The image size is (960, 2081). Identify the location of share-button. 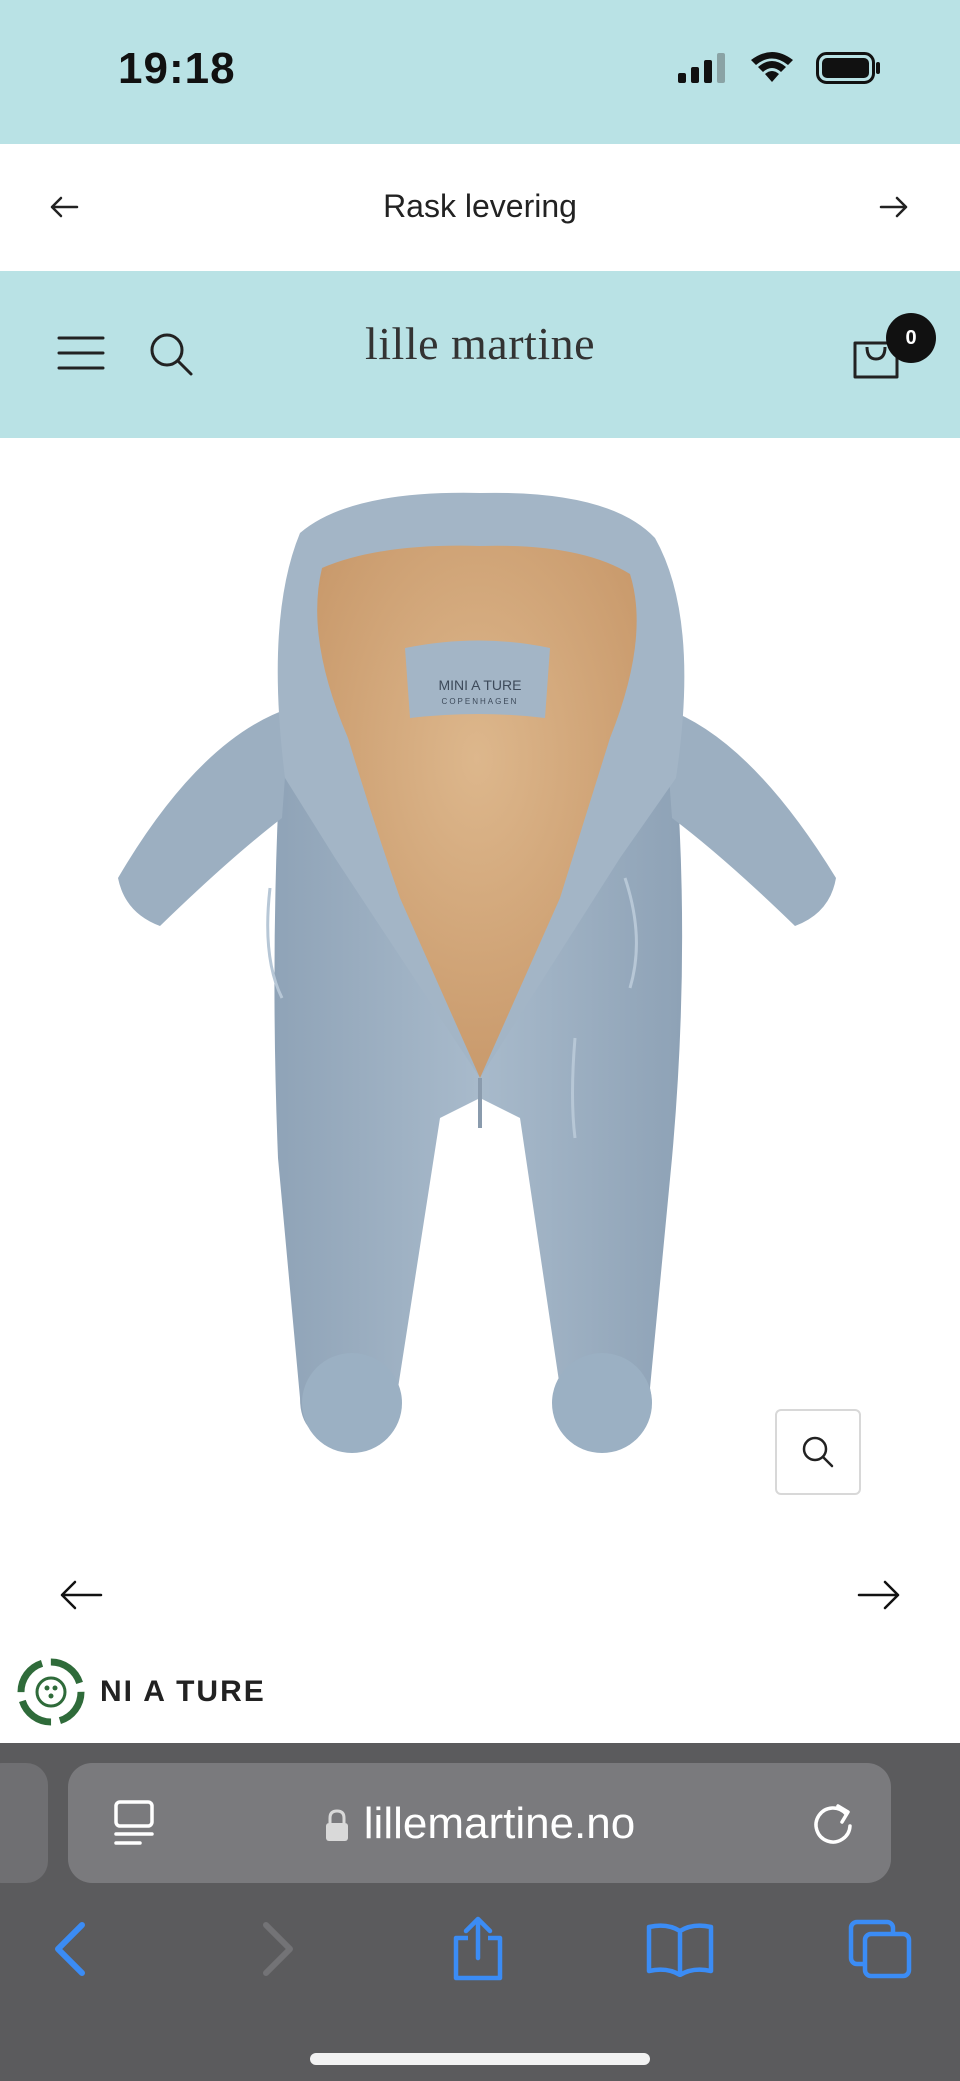
(478, 1949).